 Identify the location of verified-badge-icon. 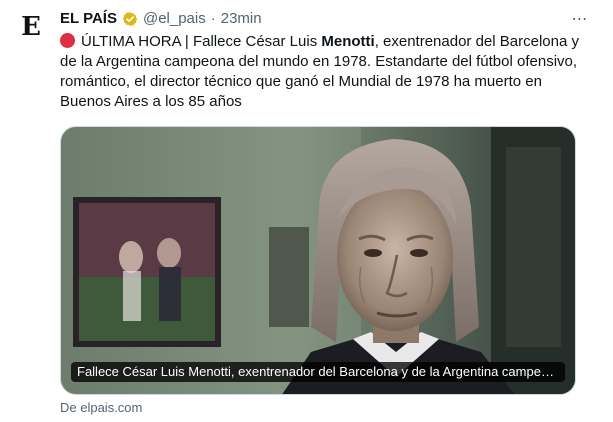
(130, 19).